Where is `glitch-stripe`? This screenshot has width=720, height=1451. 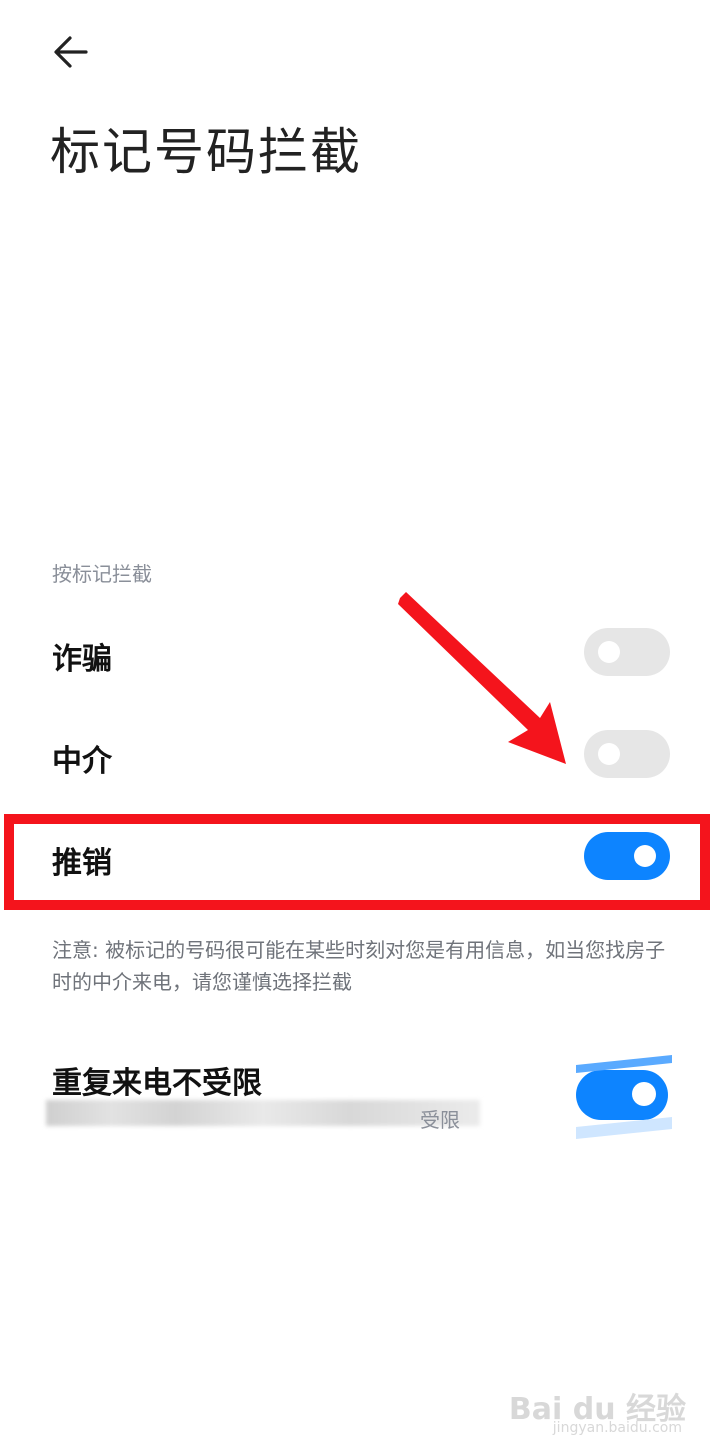
glitch-stripe is located at coordinates (624, 1128).